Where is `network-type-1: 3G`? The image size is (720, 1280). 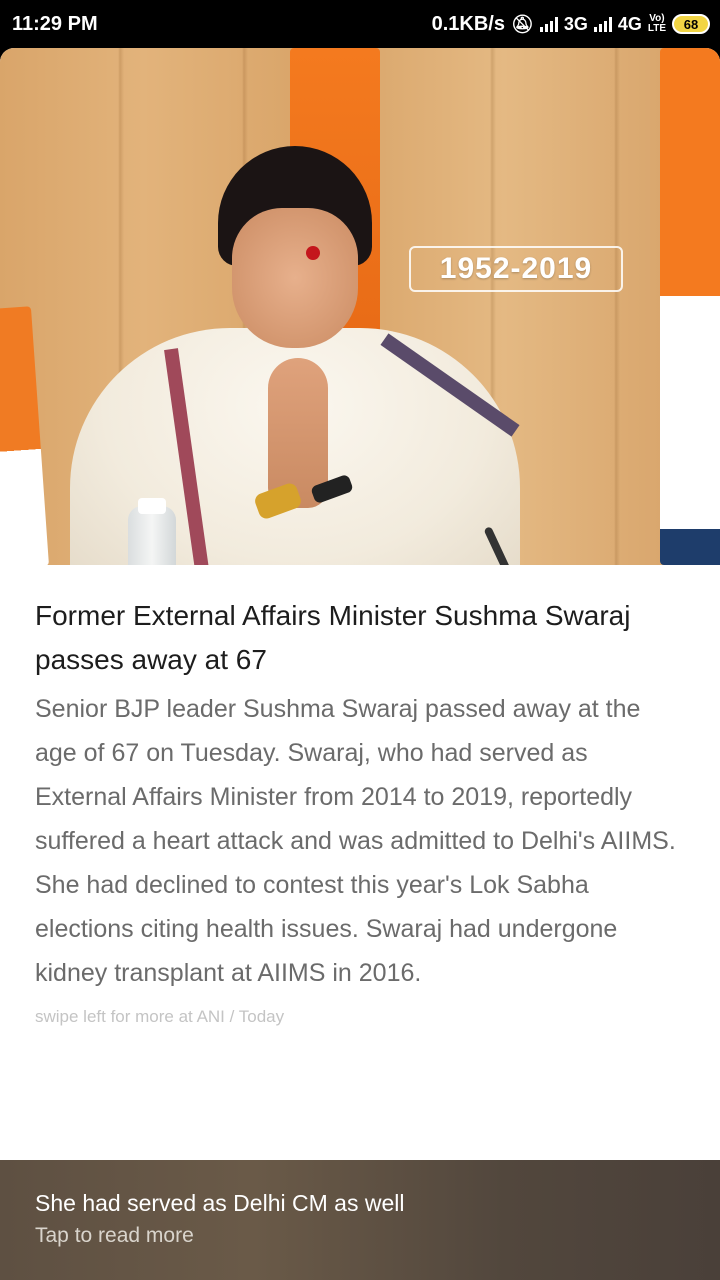 network-type-1: 3G is located at coordinates (575, 23).